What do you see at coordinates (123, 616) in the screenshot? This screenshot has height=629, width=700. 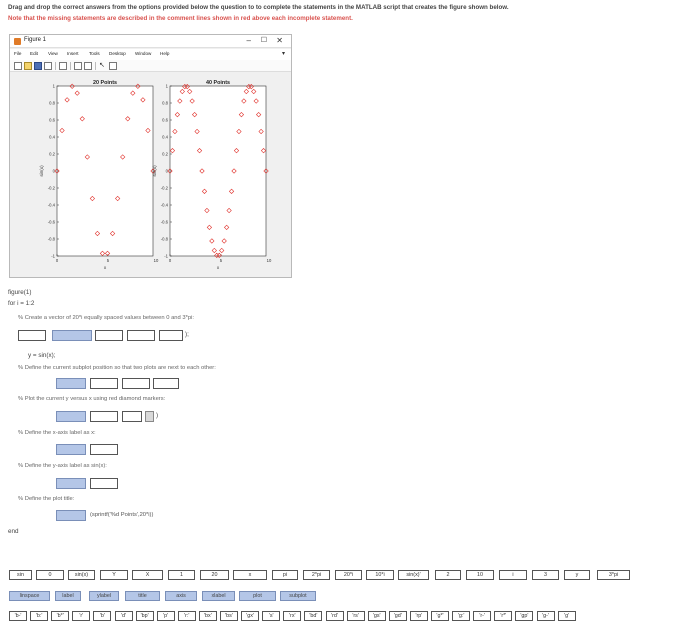 I see `marker-tile-5: 'd'` at bounding box center [123, 616].